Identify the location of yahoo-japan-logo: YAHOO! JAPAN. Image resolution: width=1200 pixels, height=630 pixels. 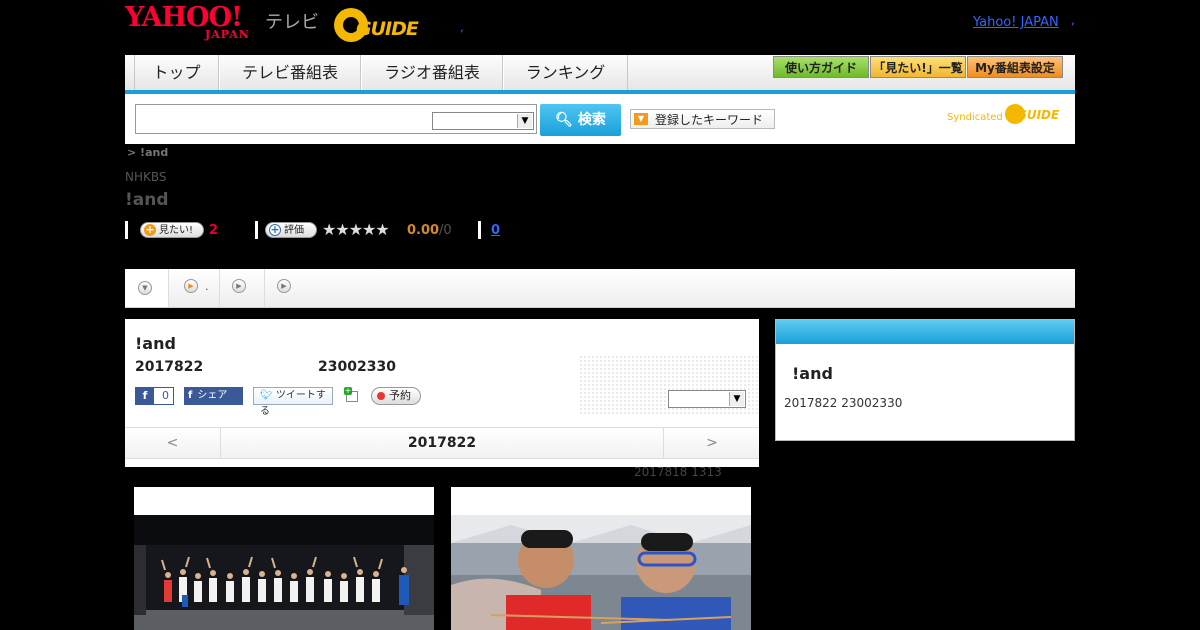
(195, 23).